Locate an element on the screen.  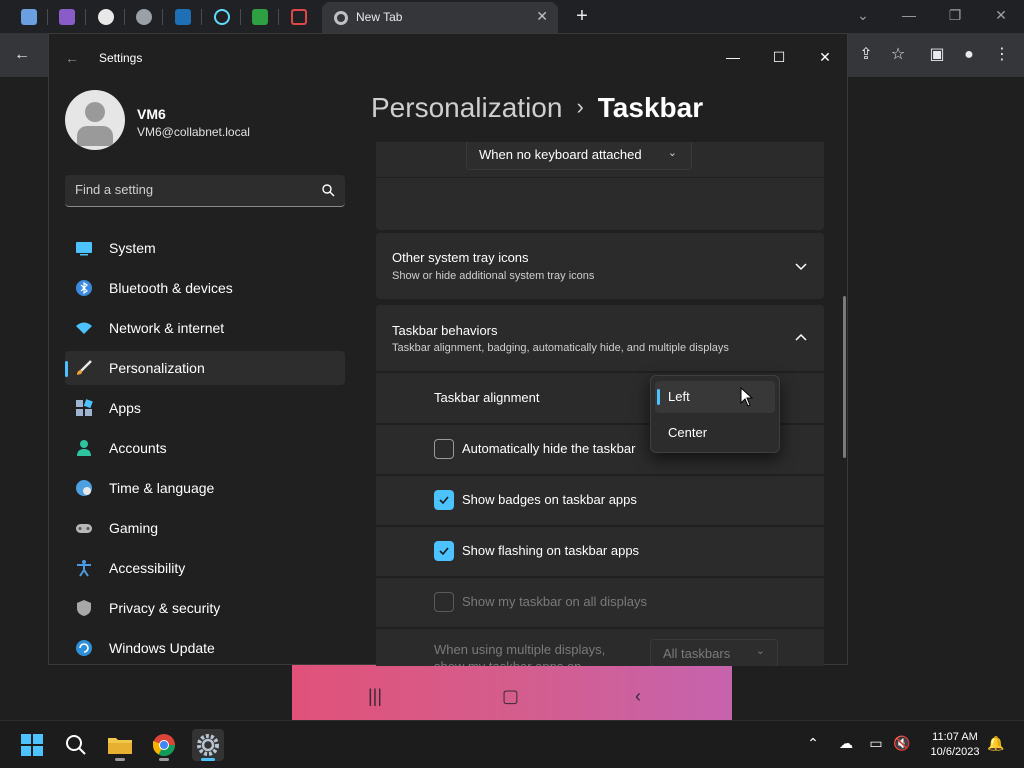
divider is located at coordinates (600, 177).